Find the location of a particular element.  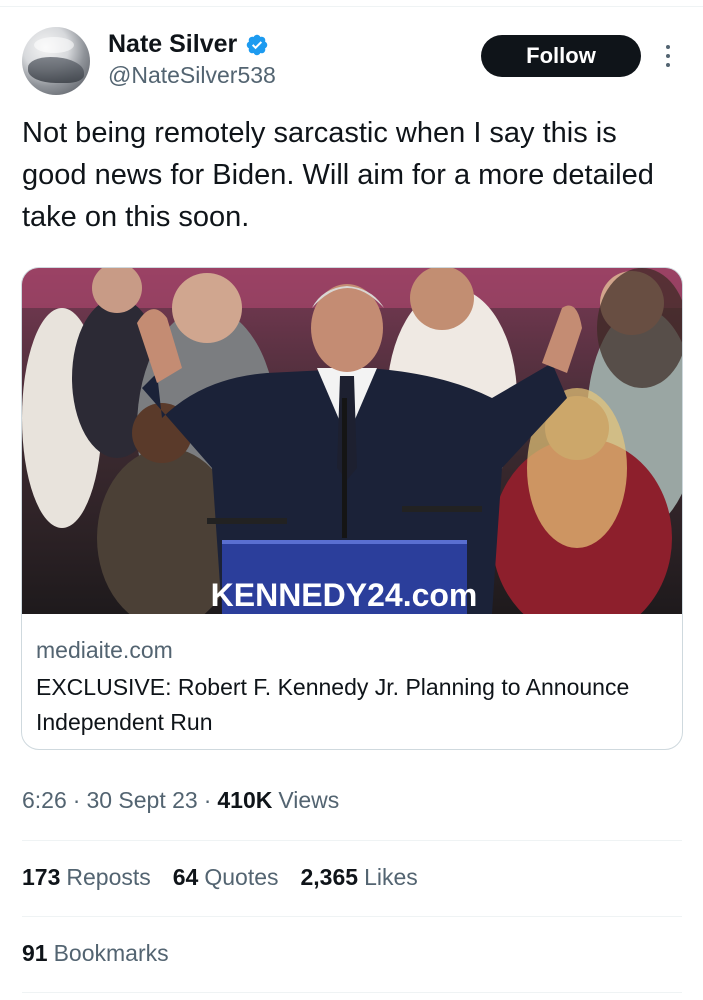

quotes-label: Quotes is located at coordinates (241, 877).